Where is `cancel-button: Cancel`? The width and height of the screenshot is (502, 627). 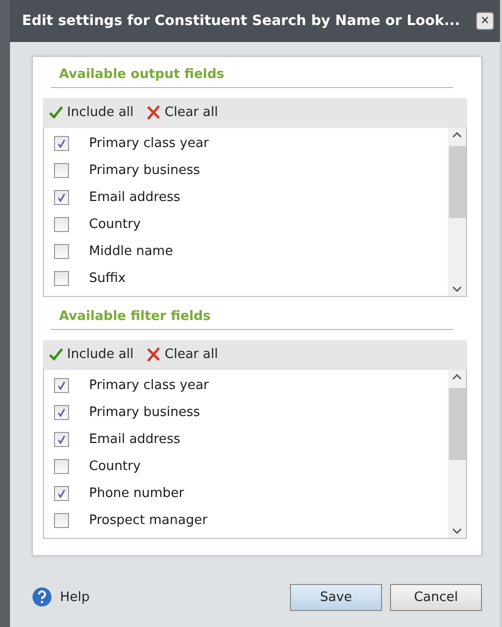 cancel-button: Cancel is located at coordinates (436, 597).